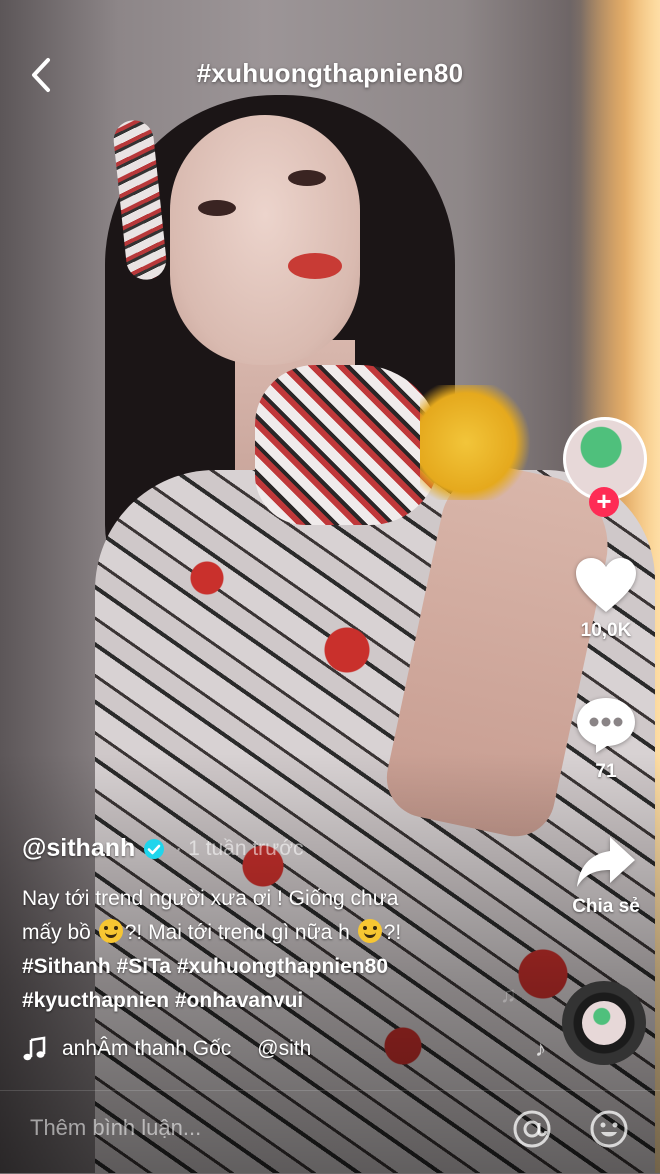 This screenshot has height=1174, width=660. Describe the element at coordinates (606, 906) in the screenshot. I see `share-label: Chia sẻ` at that location.